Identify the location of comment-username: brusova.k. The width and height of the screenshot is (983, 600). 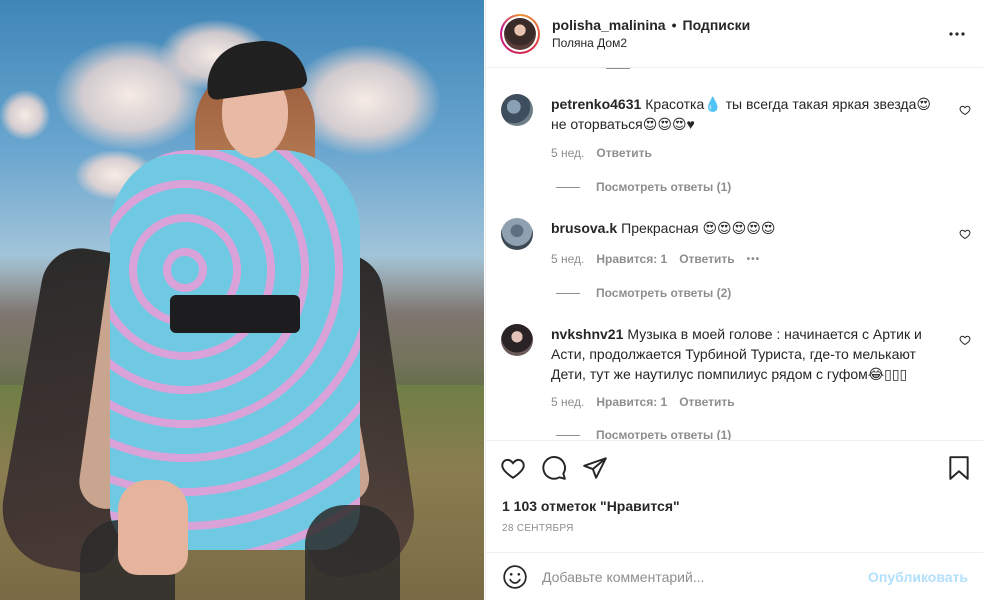
(584, 228).